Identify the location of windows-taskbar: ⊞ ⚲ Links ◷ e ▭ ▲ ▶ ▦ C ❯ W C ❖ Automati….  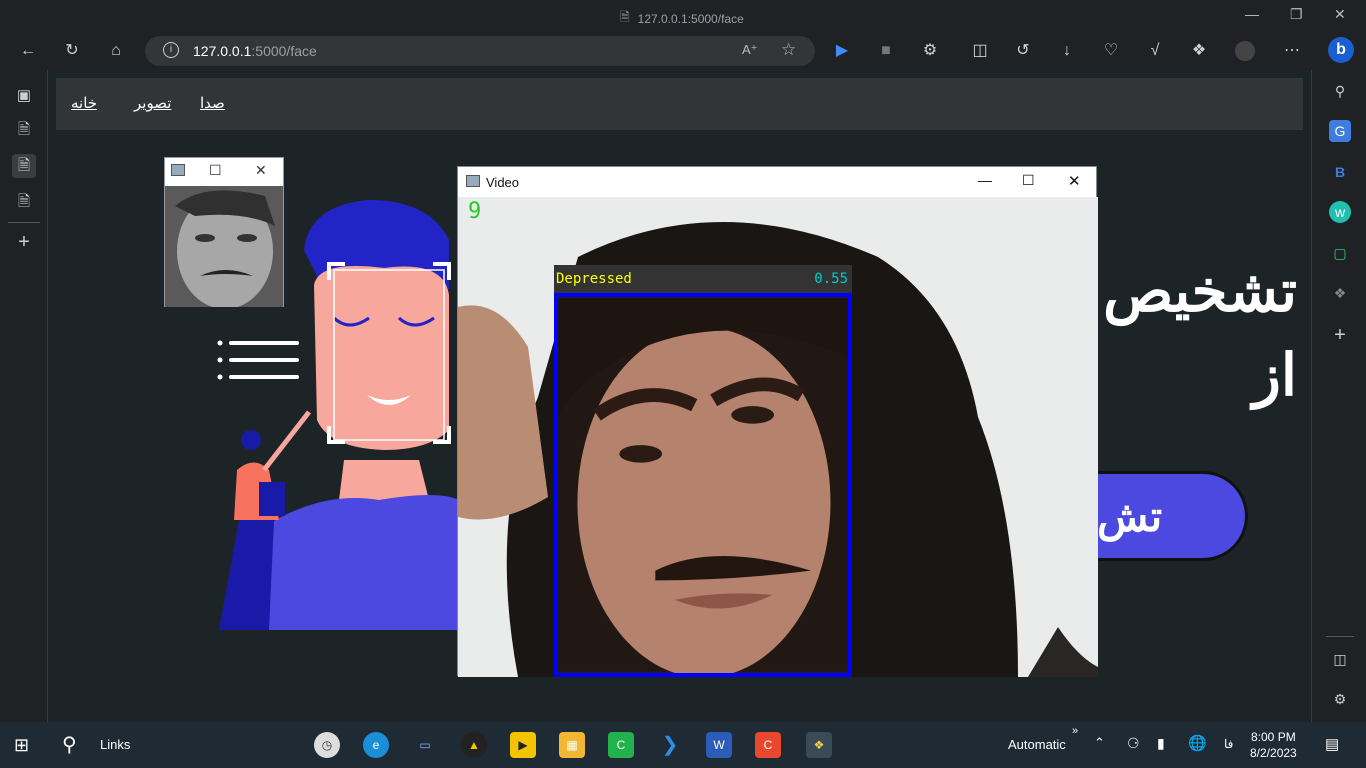
(683, 745).